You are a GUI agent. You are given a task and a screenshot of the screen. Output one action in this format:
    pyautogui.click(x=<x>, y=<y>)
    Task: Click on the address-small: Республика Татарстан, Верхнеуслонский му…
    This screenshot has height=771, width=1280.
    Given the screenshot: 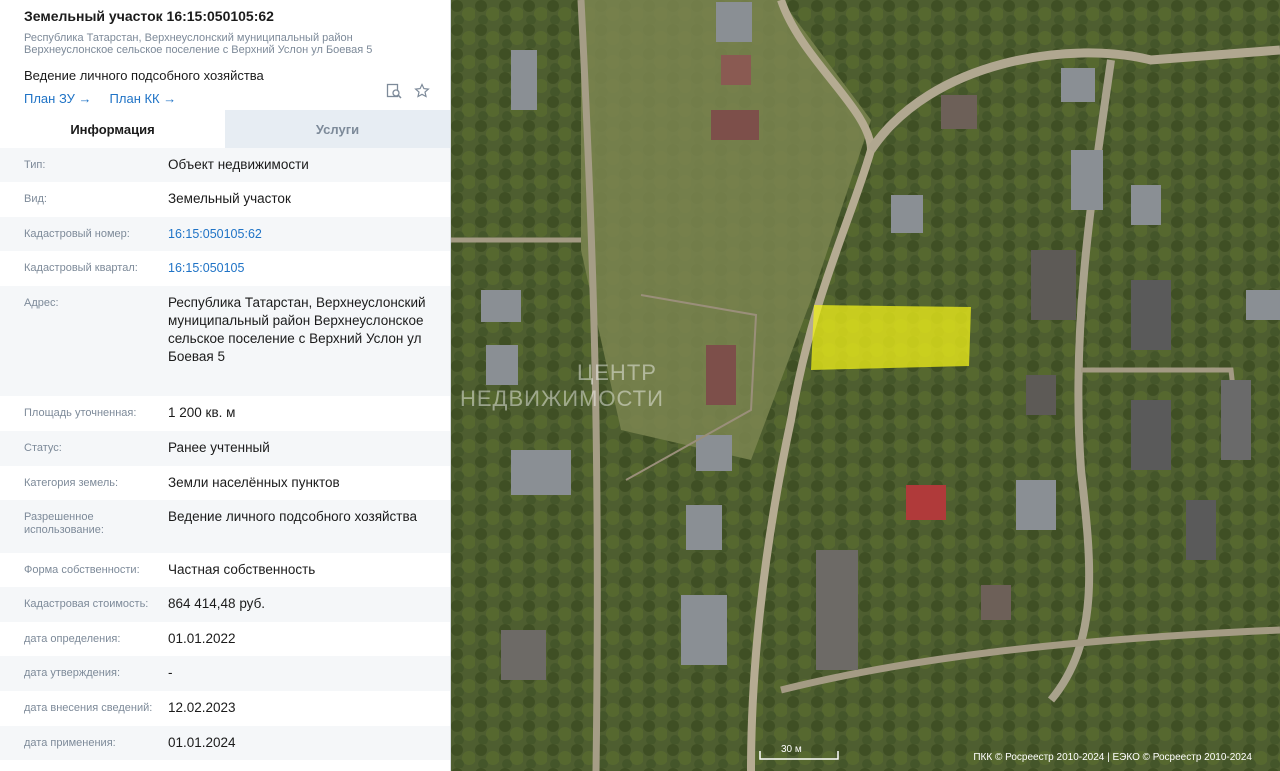 What is the action you would take?
    pyautogui.click(x=225, y=44)
    